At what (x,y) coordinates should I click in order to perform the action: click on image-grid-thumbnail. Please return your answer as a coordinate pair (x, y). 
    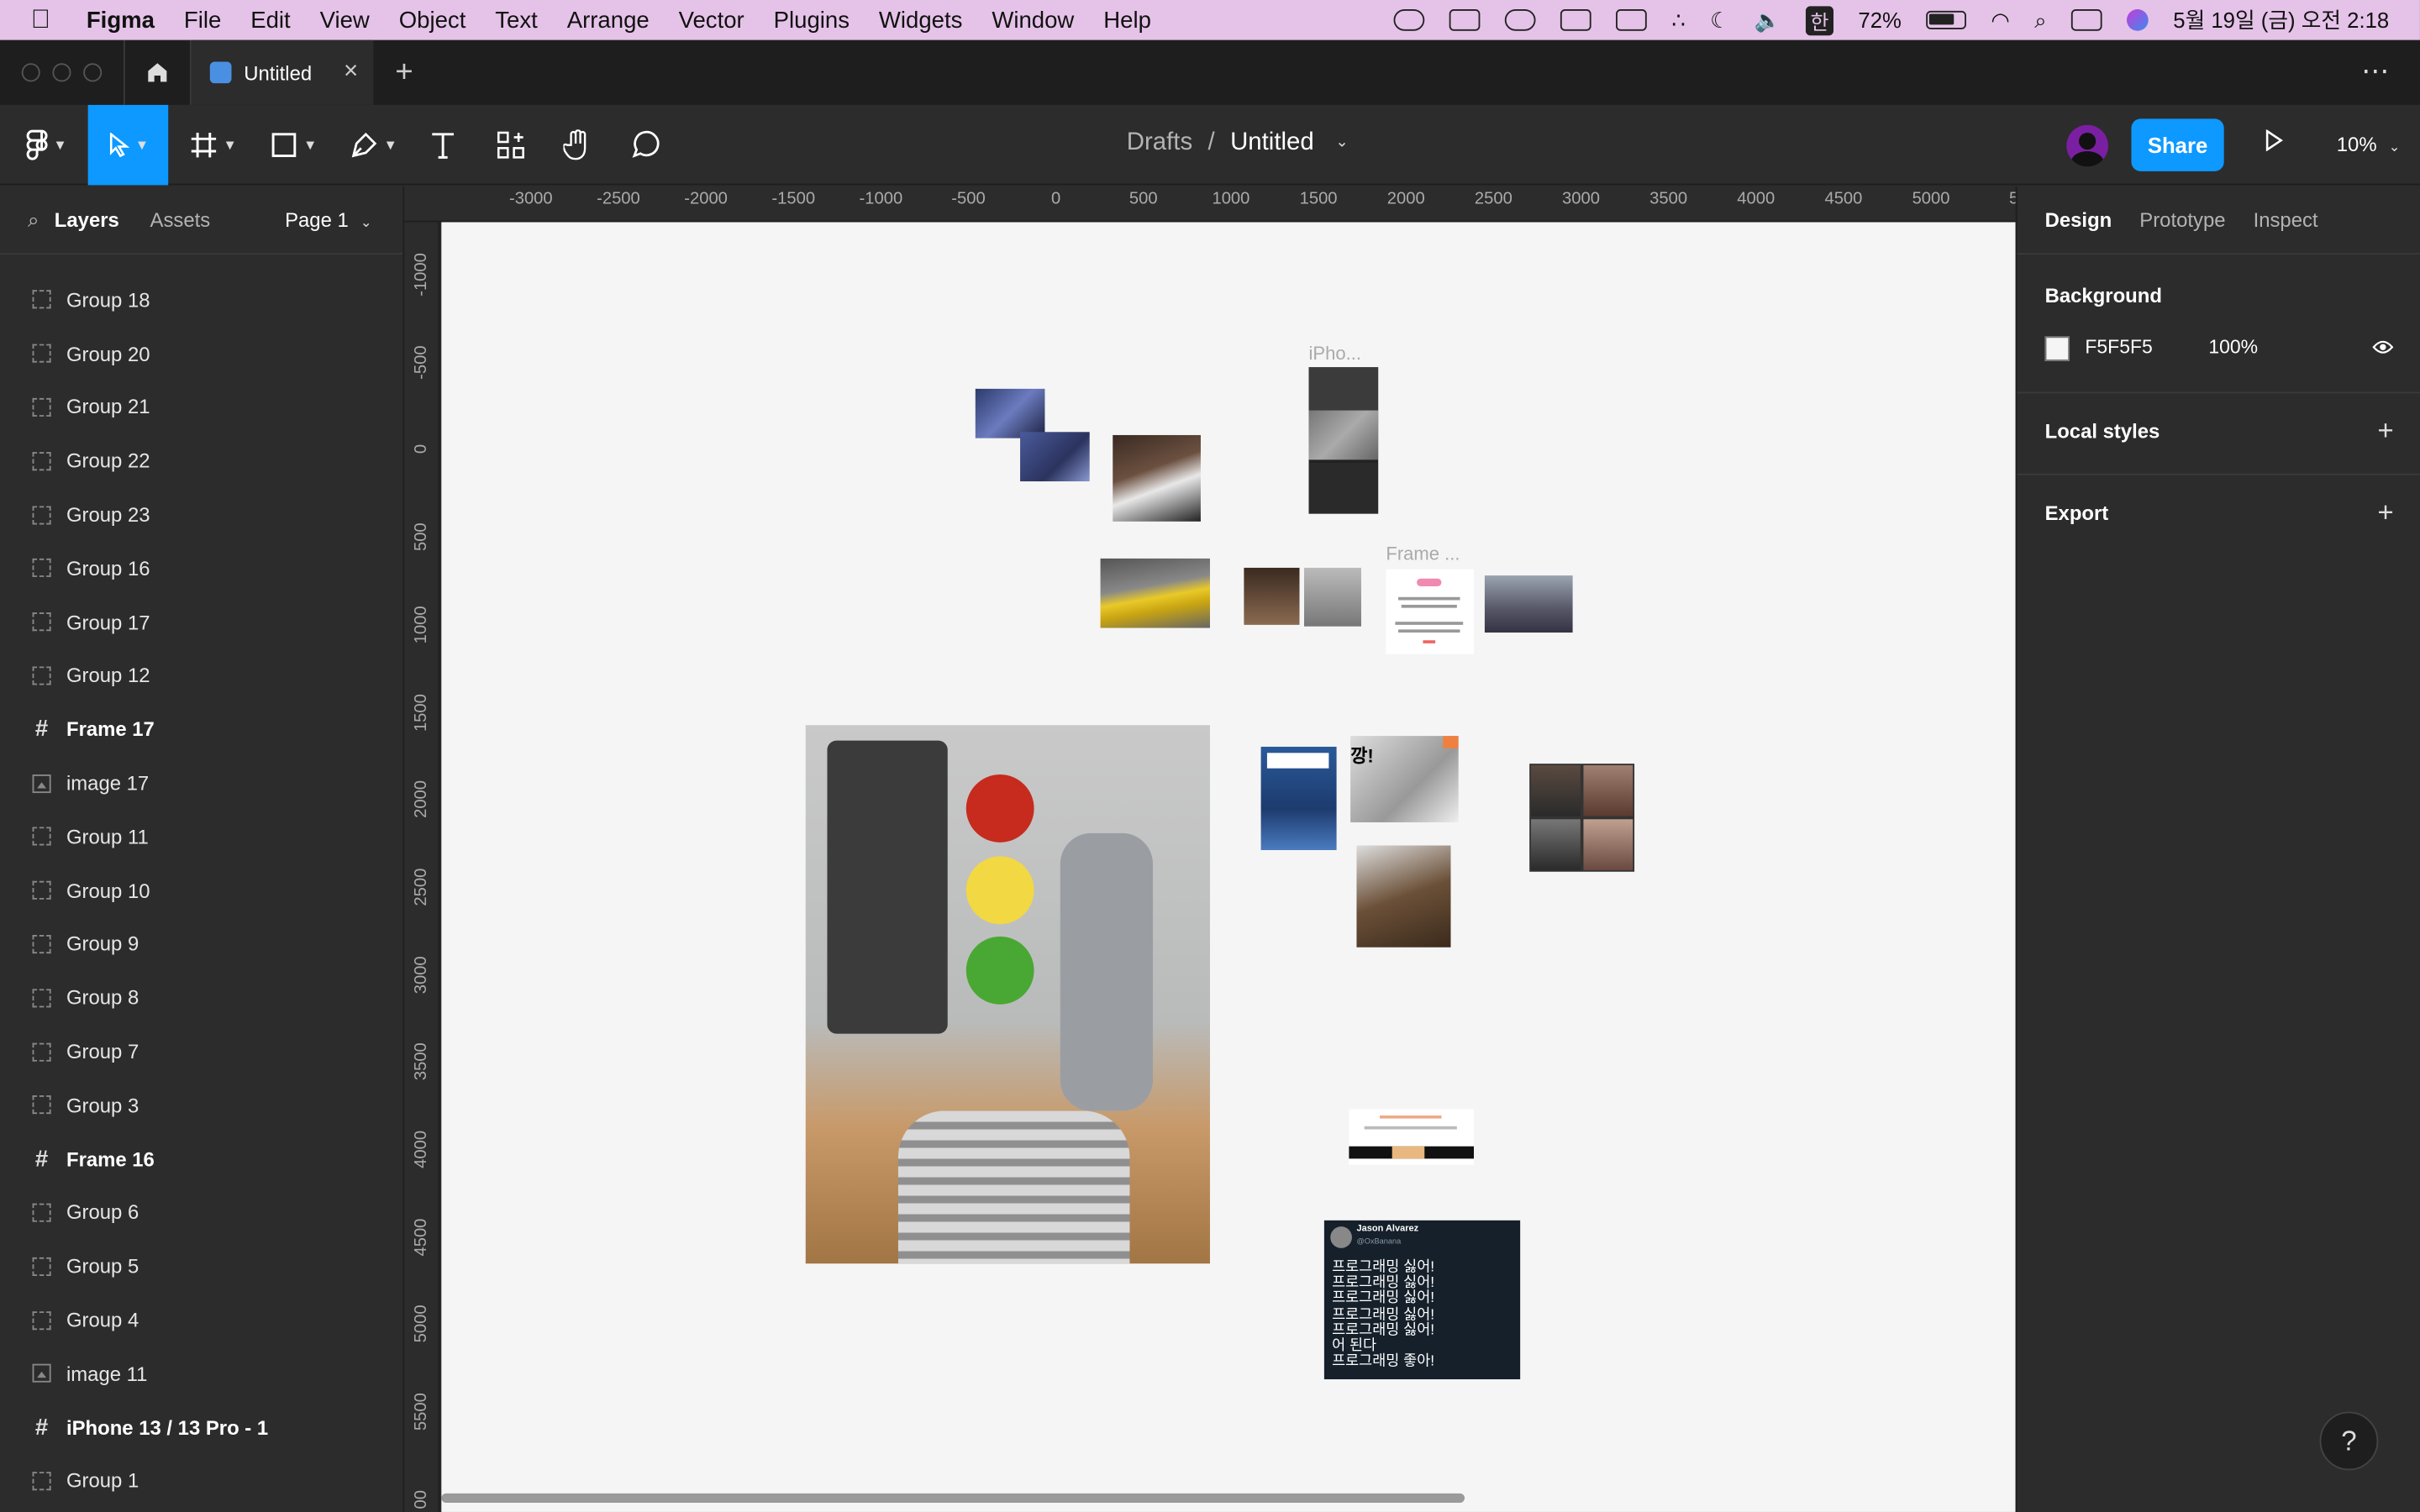
    Looking at the image, I should click on (1582, 818).